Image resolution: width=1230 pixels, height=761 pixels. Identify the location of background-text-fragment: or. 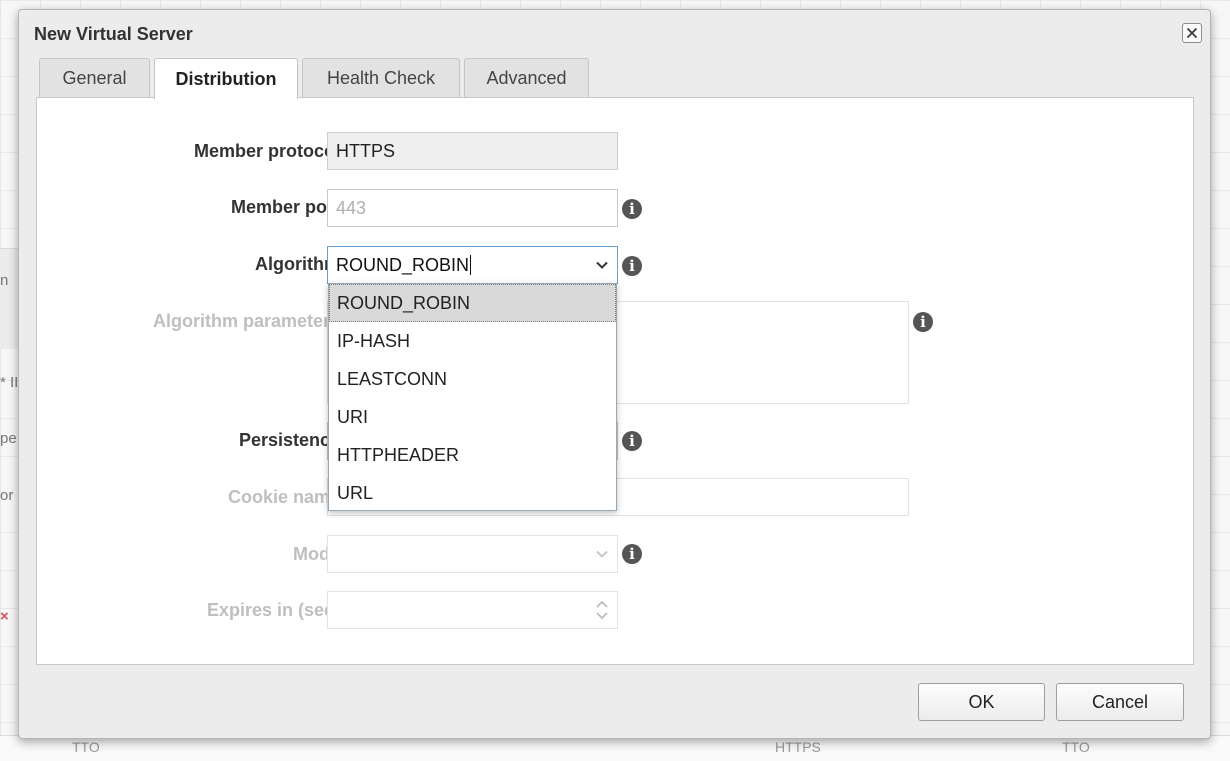
(7, 495).